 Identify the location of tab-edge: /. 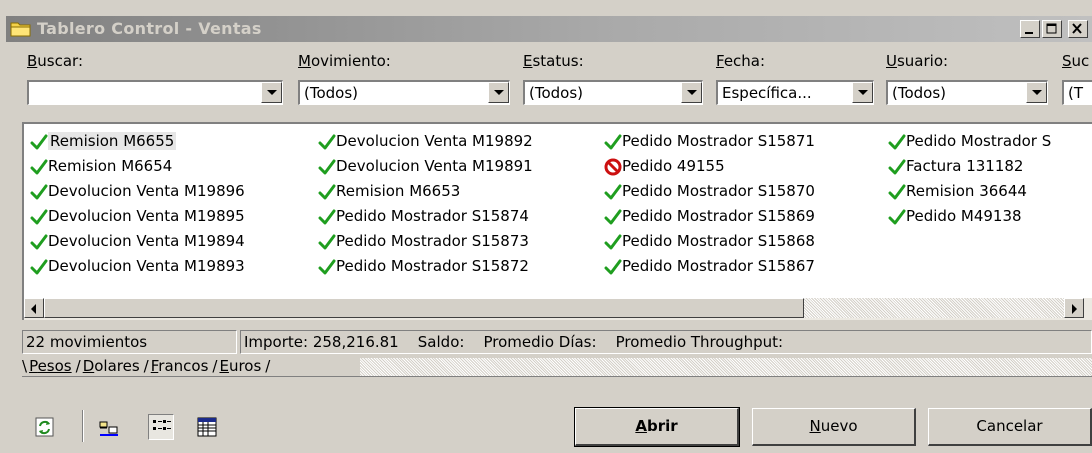
(268, 366).